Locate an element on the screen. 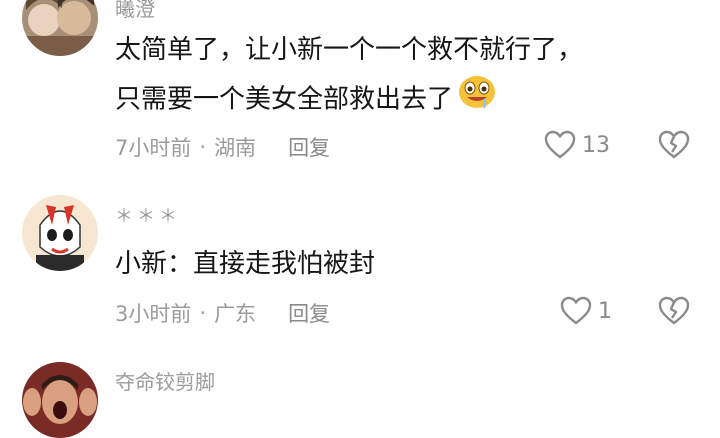 The width and height of the screenshot is (720, 438). comment-meta: 3小时前 · 广东 回复 is located at coordinates (222, 313).